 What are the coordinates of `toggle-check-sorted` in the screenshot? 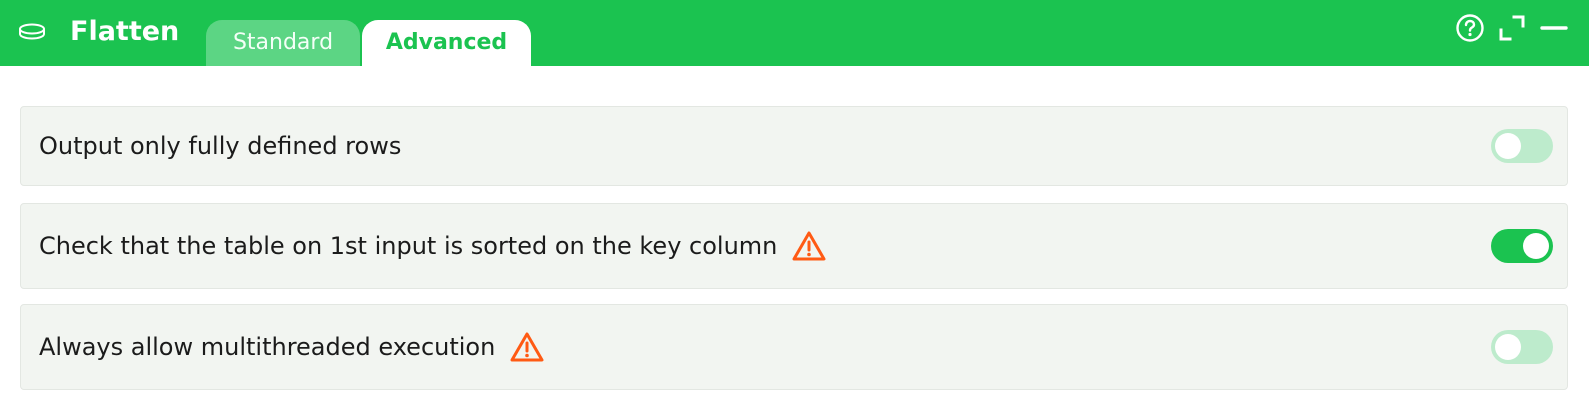 It's located at (1522, 246).